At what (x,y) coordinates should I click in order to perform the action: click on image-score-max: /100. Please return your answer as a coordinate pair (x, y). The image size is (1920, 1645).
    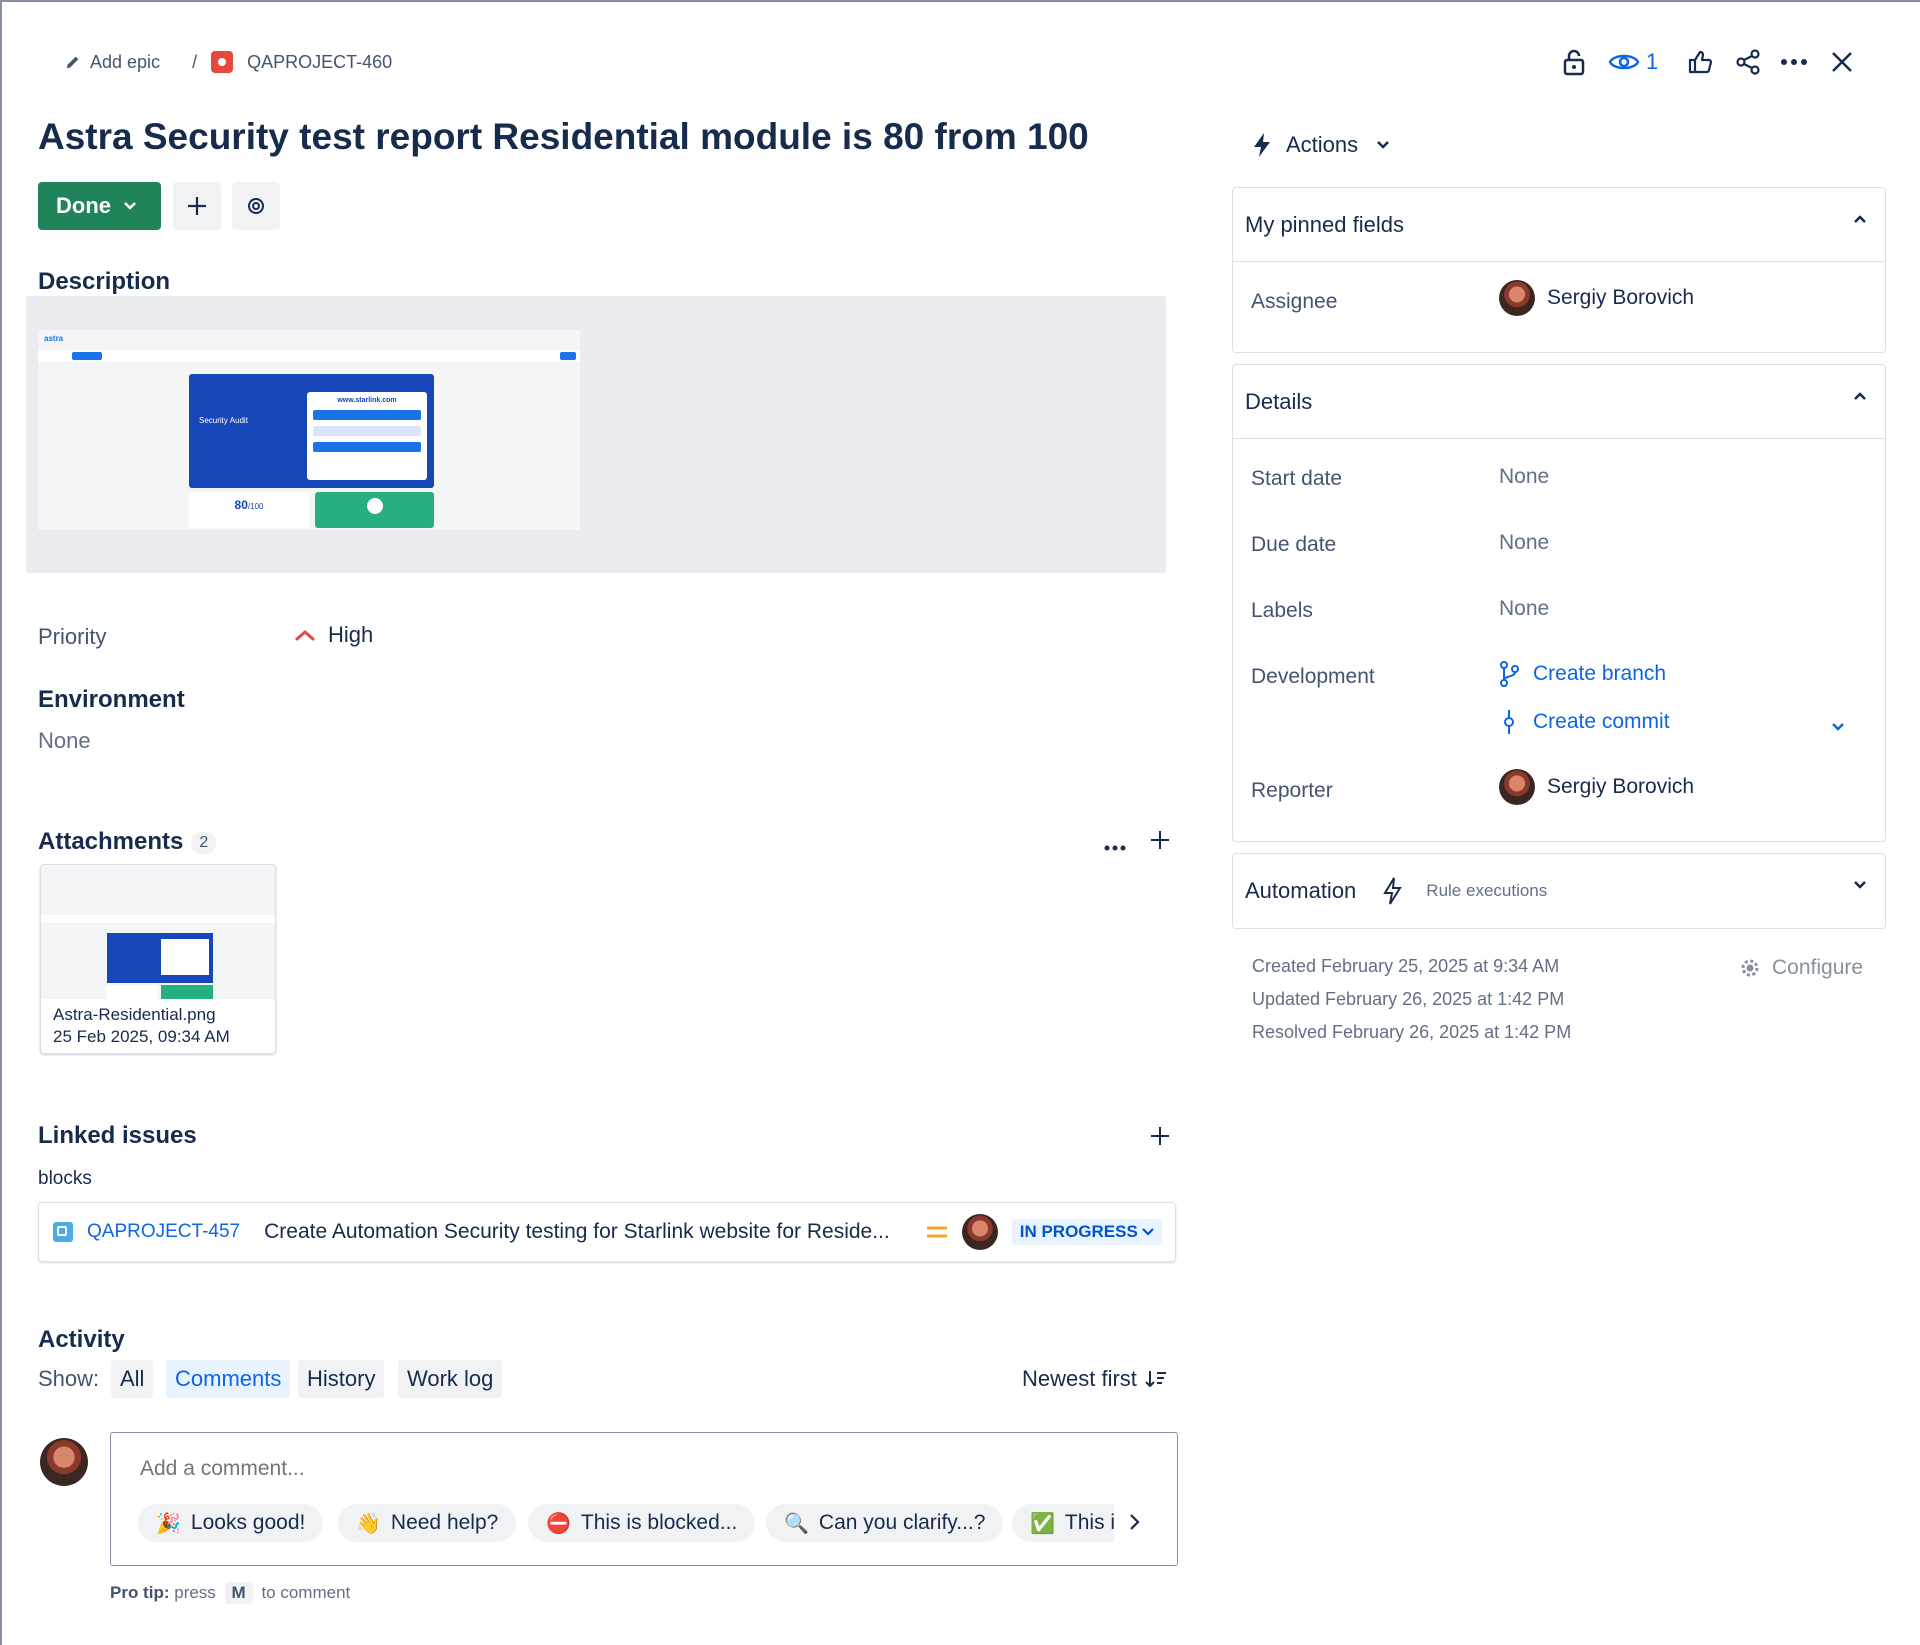
    Looking at the image, I should click on (255, 506).